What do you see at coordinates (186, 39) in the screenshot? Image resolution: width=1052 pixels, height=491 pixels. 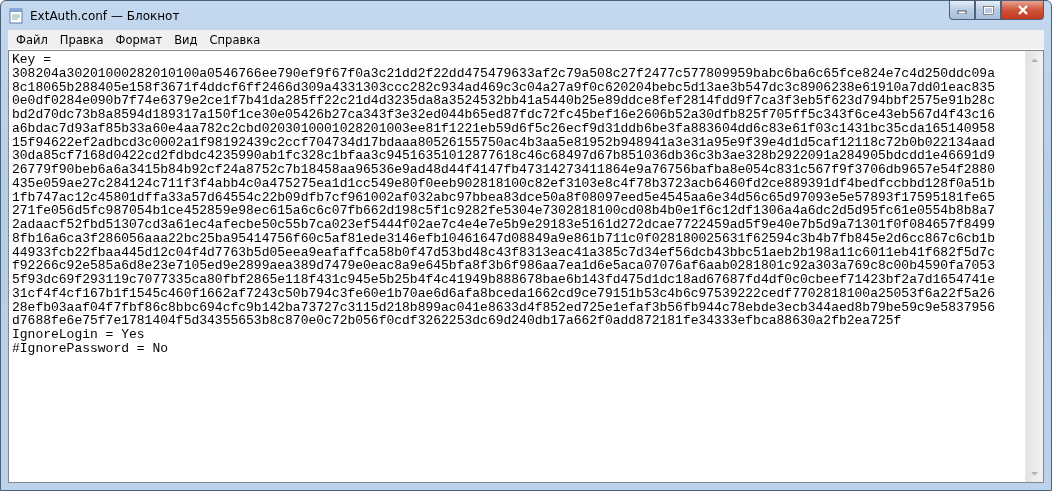 I see `menu-item: Вид` at bounding box center [186, 39].